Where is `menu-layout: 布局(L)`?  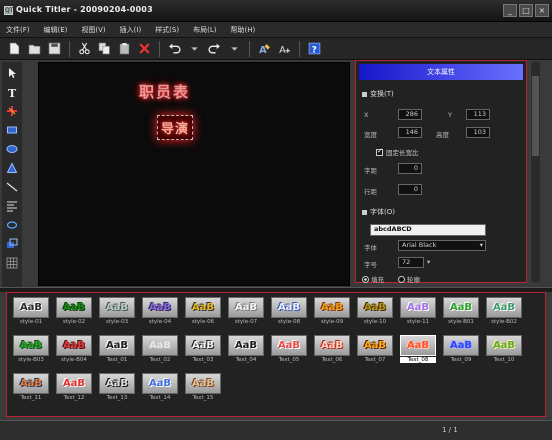 menu-layout: 布局(L) is located at coordinates (204, 30).